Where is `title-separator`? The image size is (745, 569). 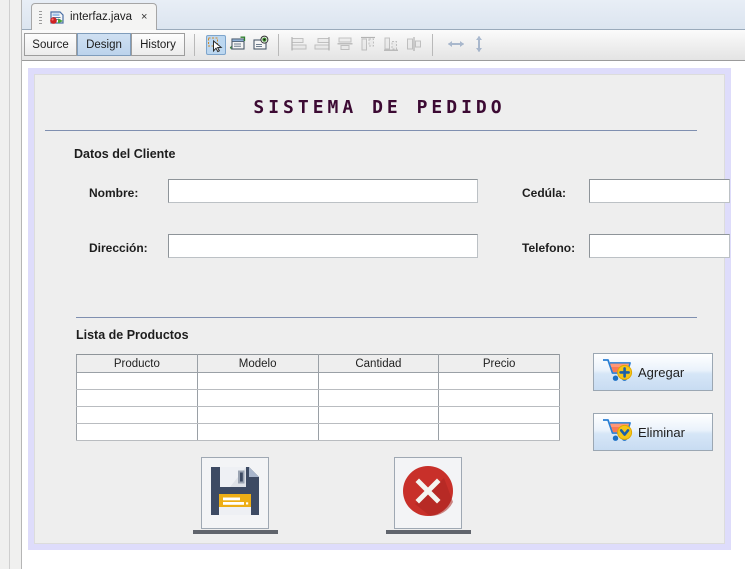
title-separator is located at coordinates (371, 130).